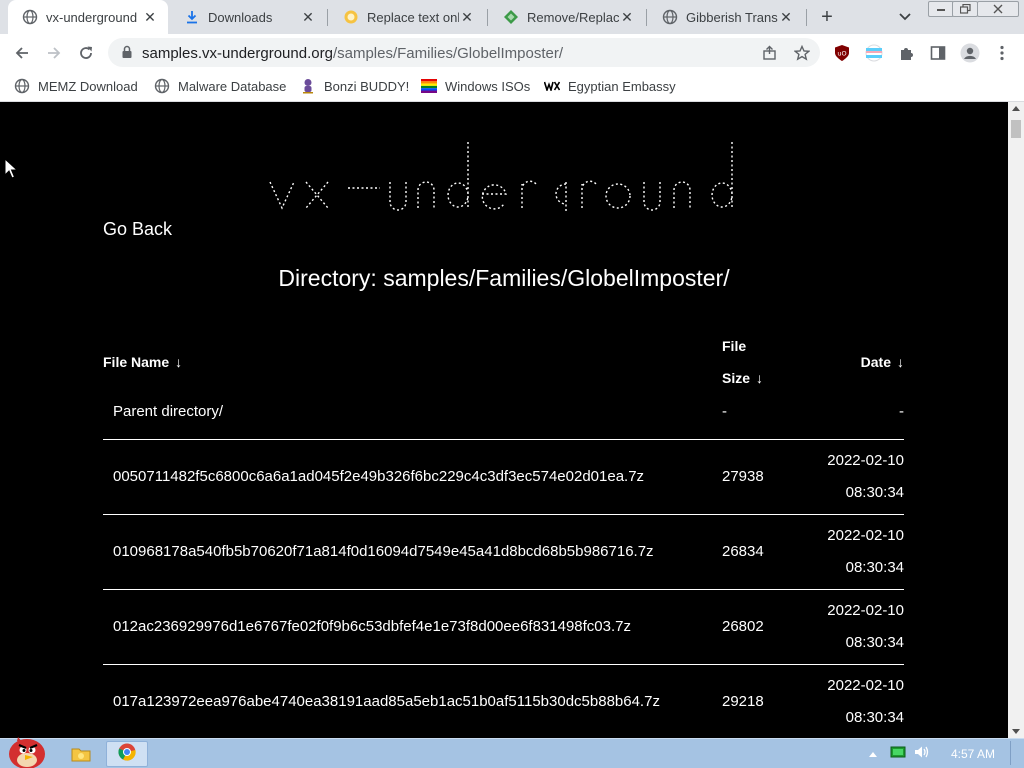 The width and height of the screenshot is (1024, 768). What do you see at coordinates (136, 362) in the screenshot?
I see `header-label: File Name` at bounding box center [136, 362].